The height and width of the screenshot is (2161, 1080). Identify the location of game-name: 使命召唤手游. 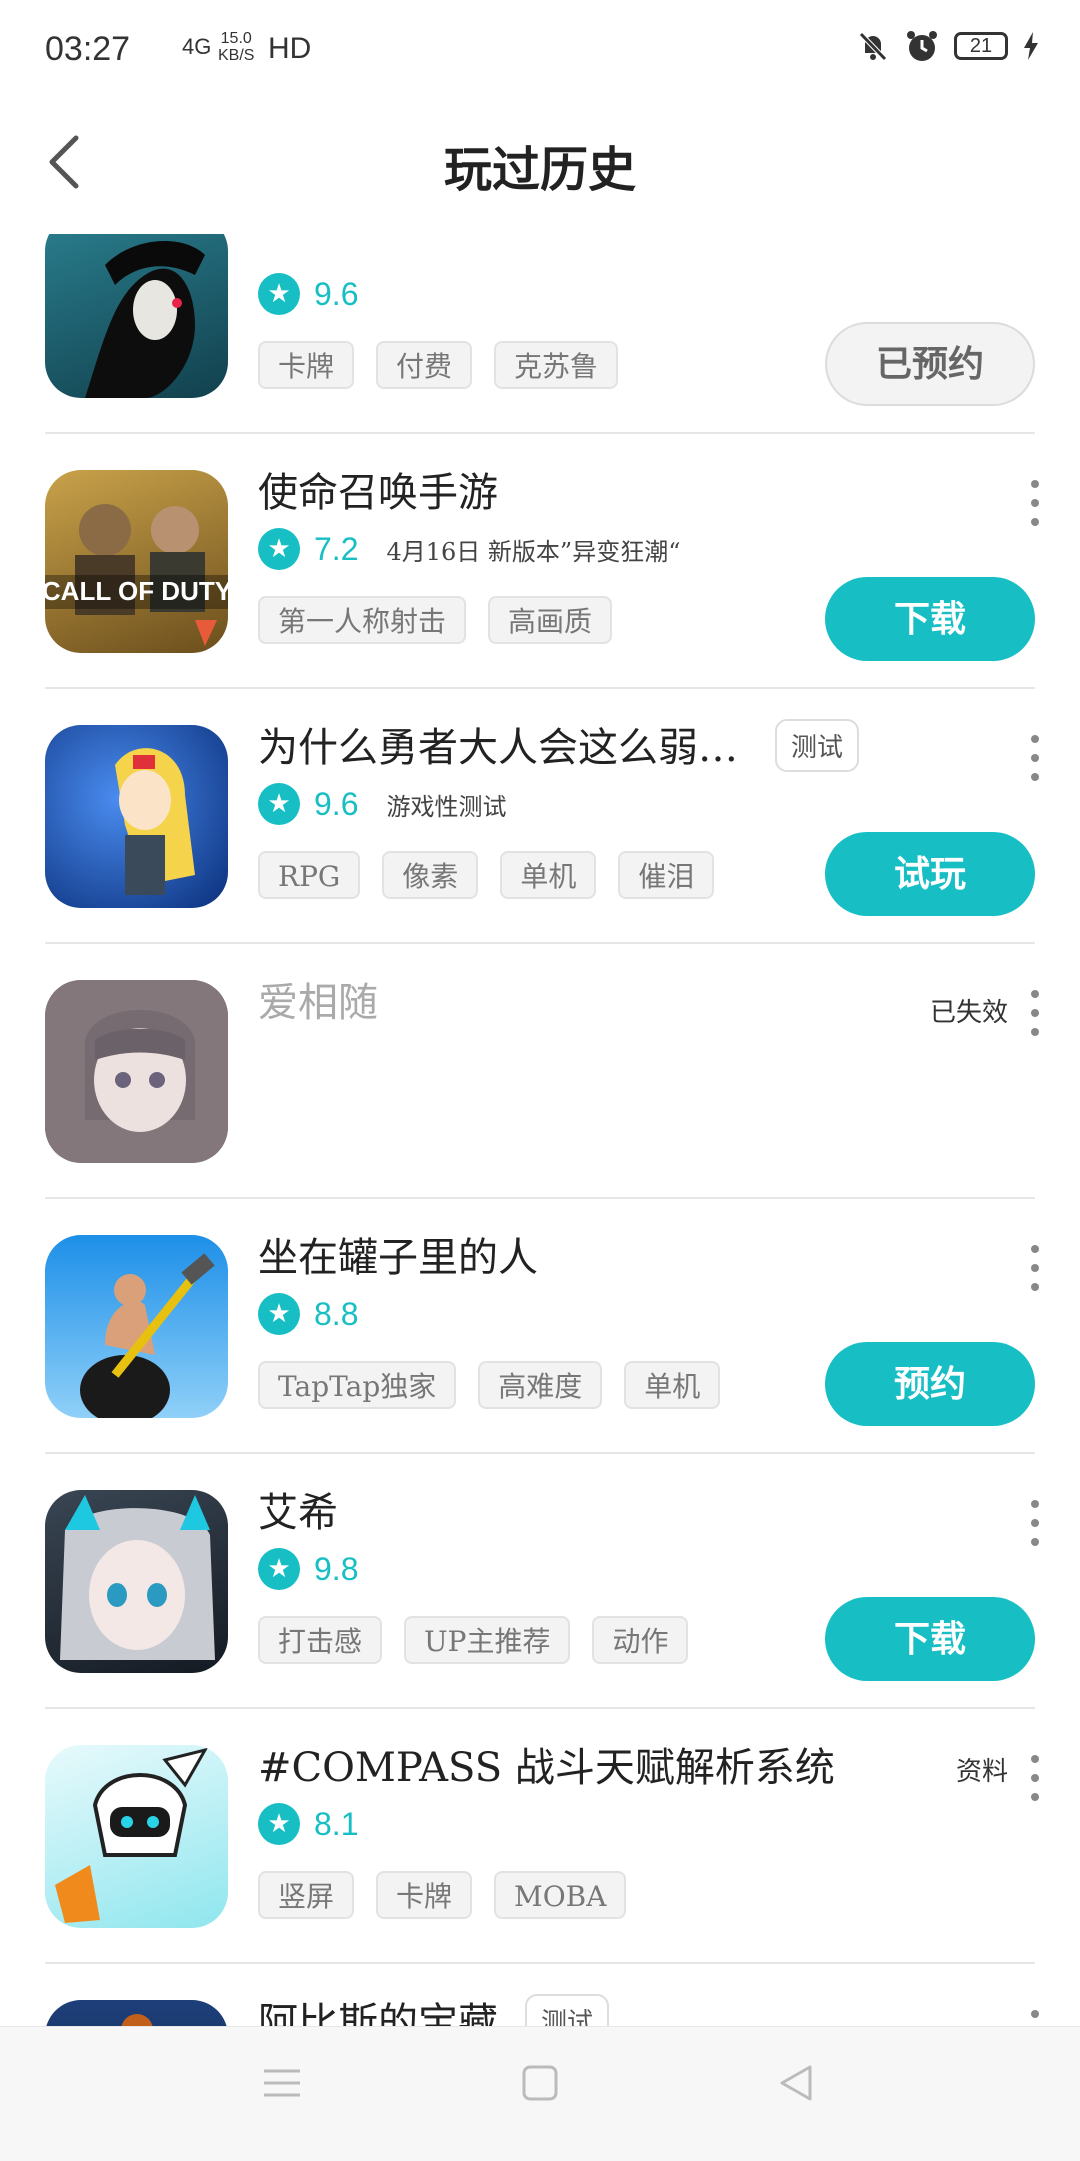
(378, 489).